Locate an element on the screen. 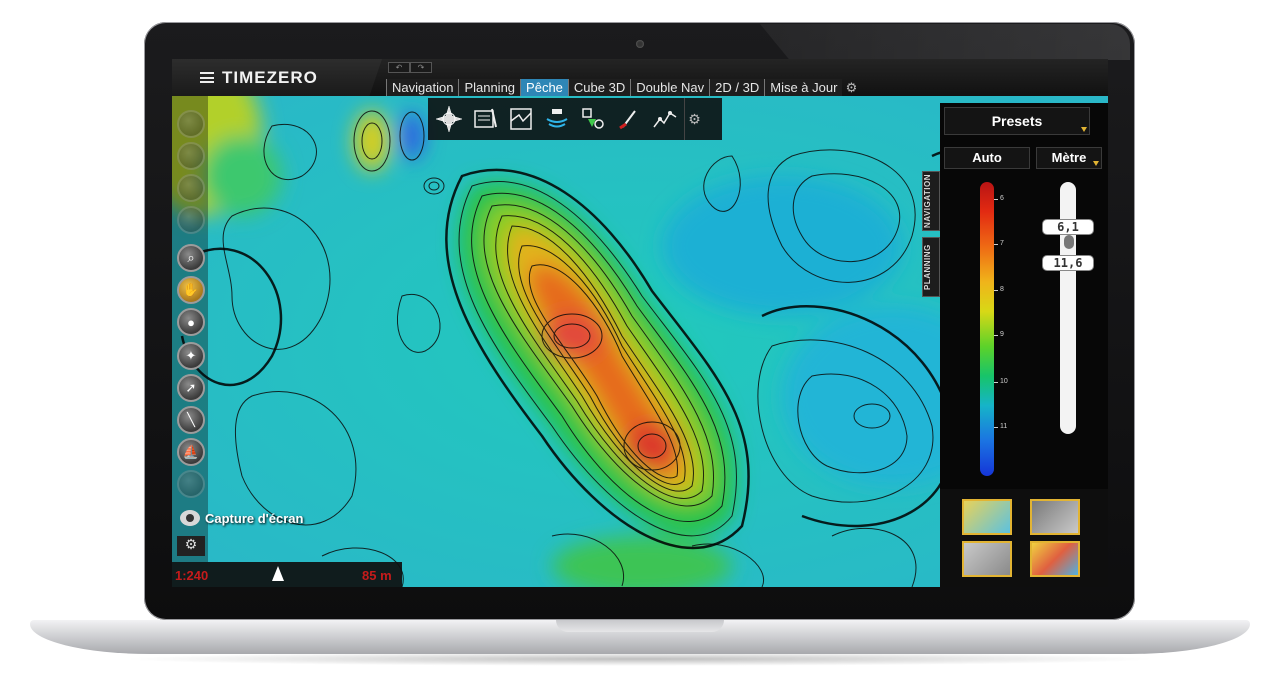  depth-color-scale is located at coordinates (987, 329).